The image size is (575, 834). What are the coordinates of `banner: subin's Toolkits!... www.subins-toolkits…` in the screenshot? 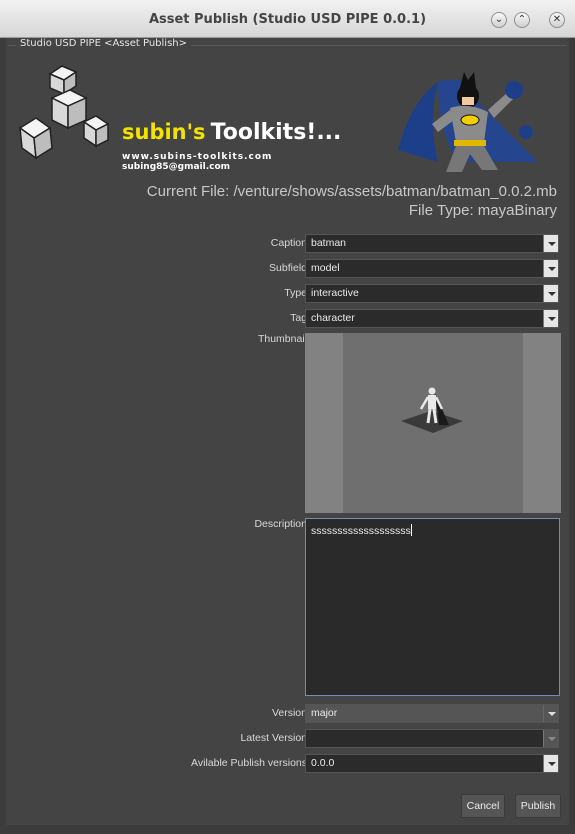 It's located at (283, 118).